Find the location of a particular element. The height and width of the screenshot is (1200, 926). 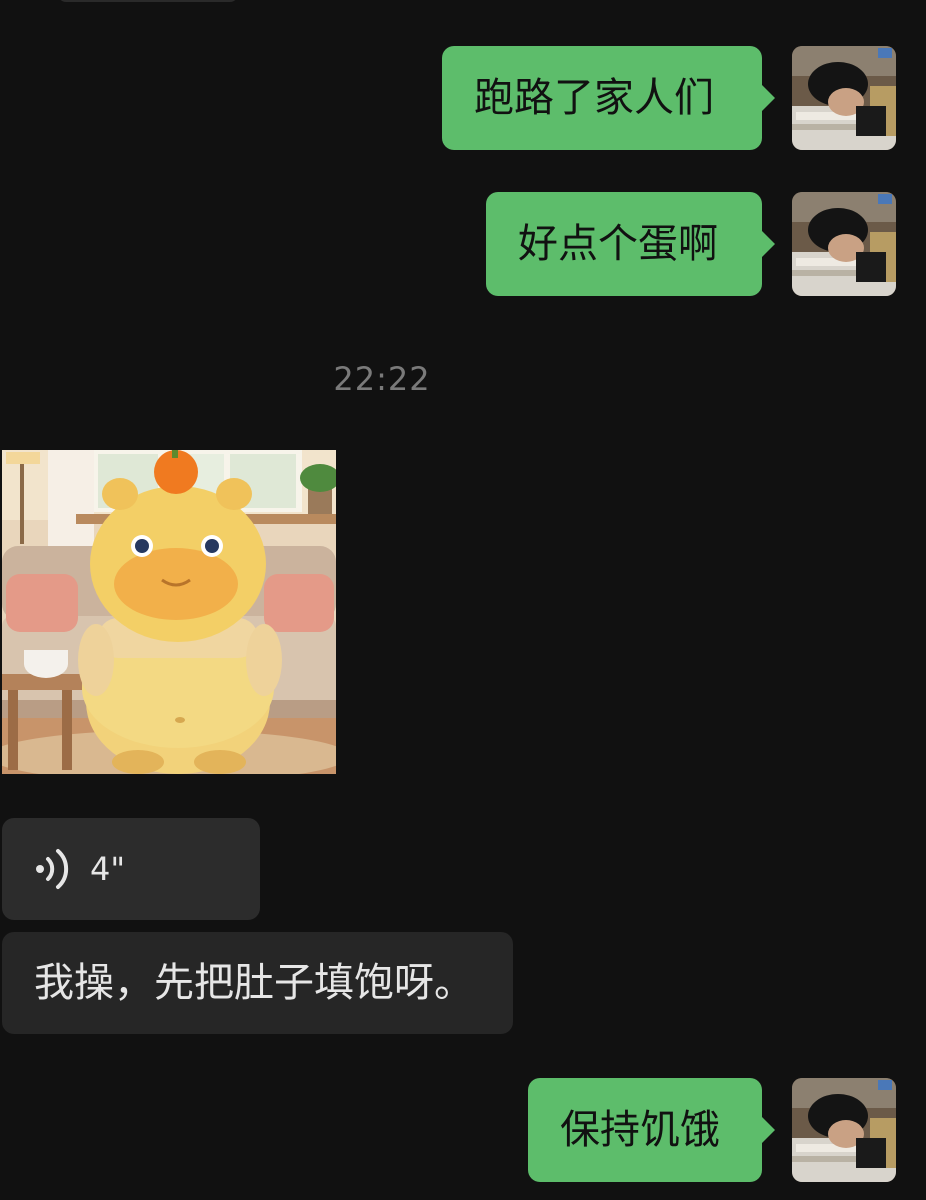

voice-message-bubble: 4" is located at coordinates (131, 869).